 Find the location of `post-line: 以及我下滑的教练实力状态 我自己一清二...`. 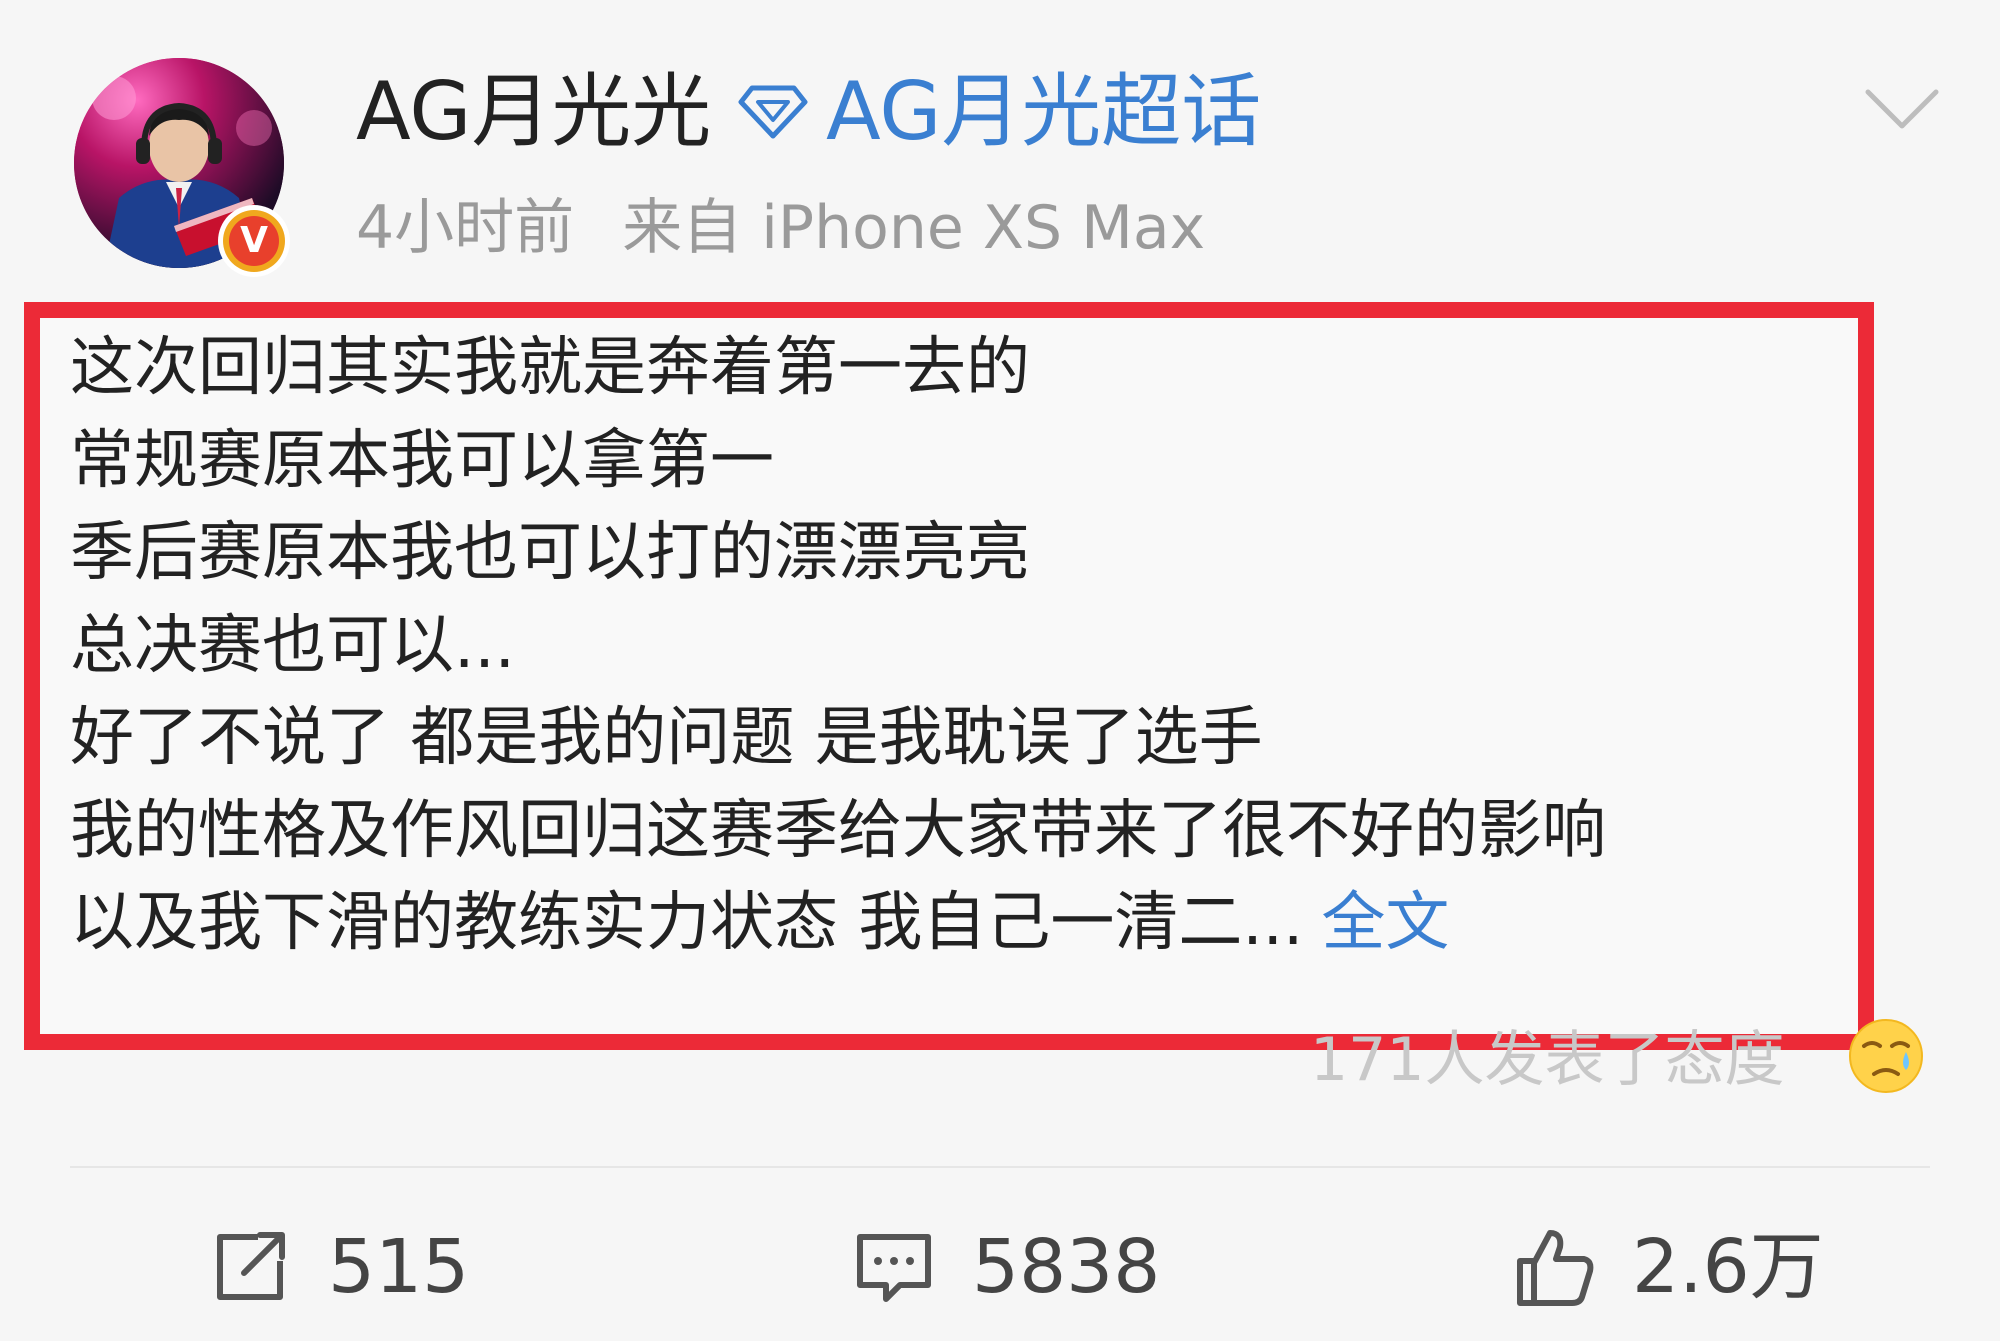

post-line: 以及我下滑的教练实力状态 我自己一清二... is located at coordinates (687, 923).